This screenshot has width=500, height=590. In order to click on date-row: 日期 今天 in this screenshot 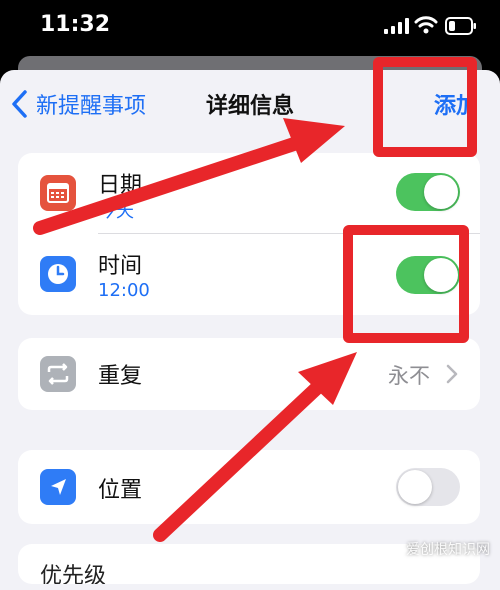, I will do `click(249, 193)`.